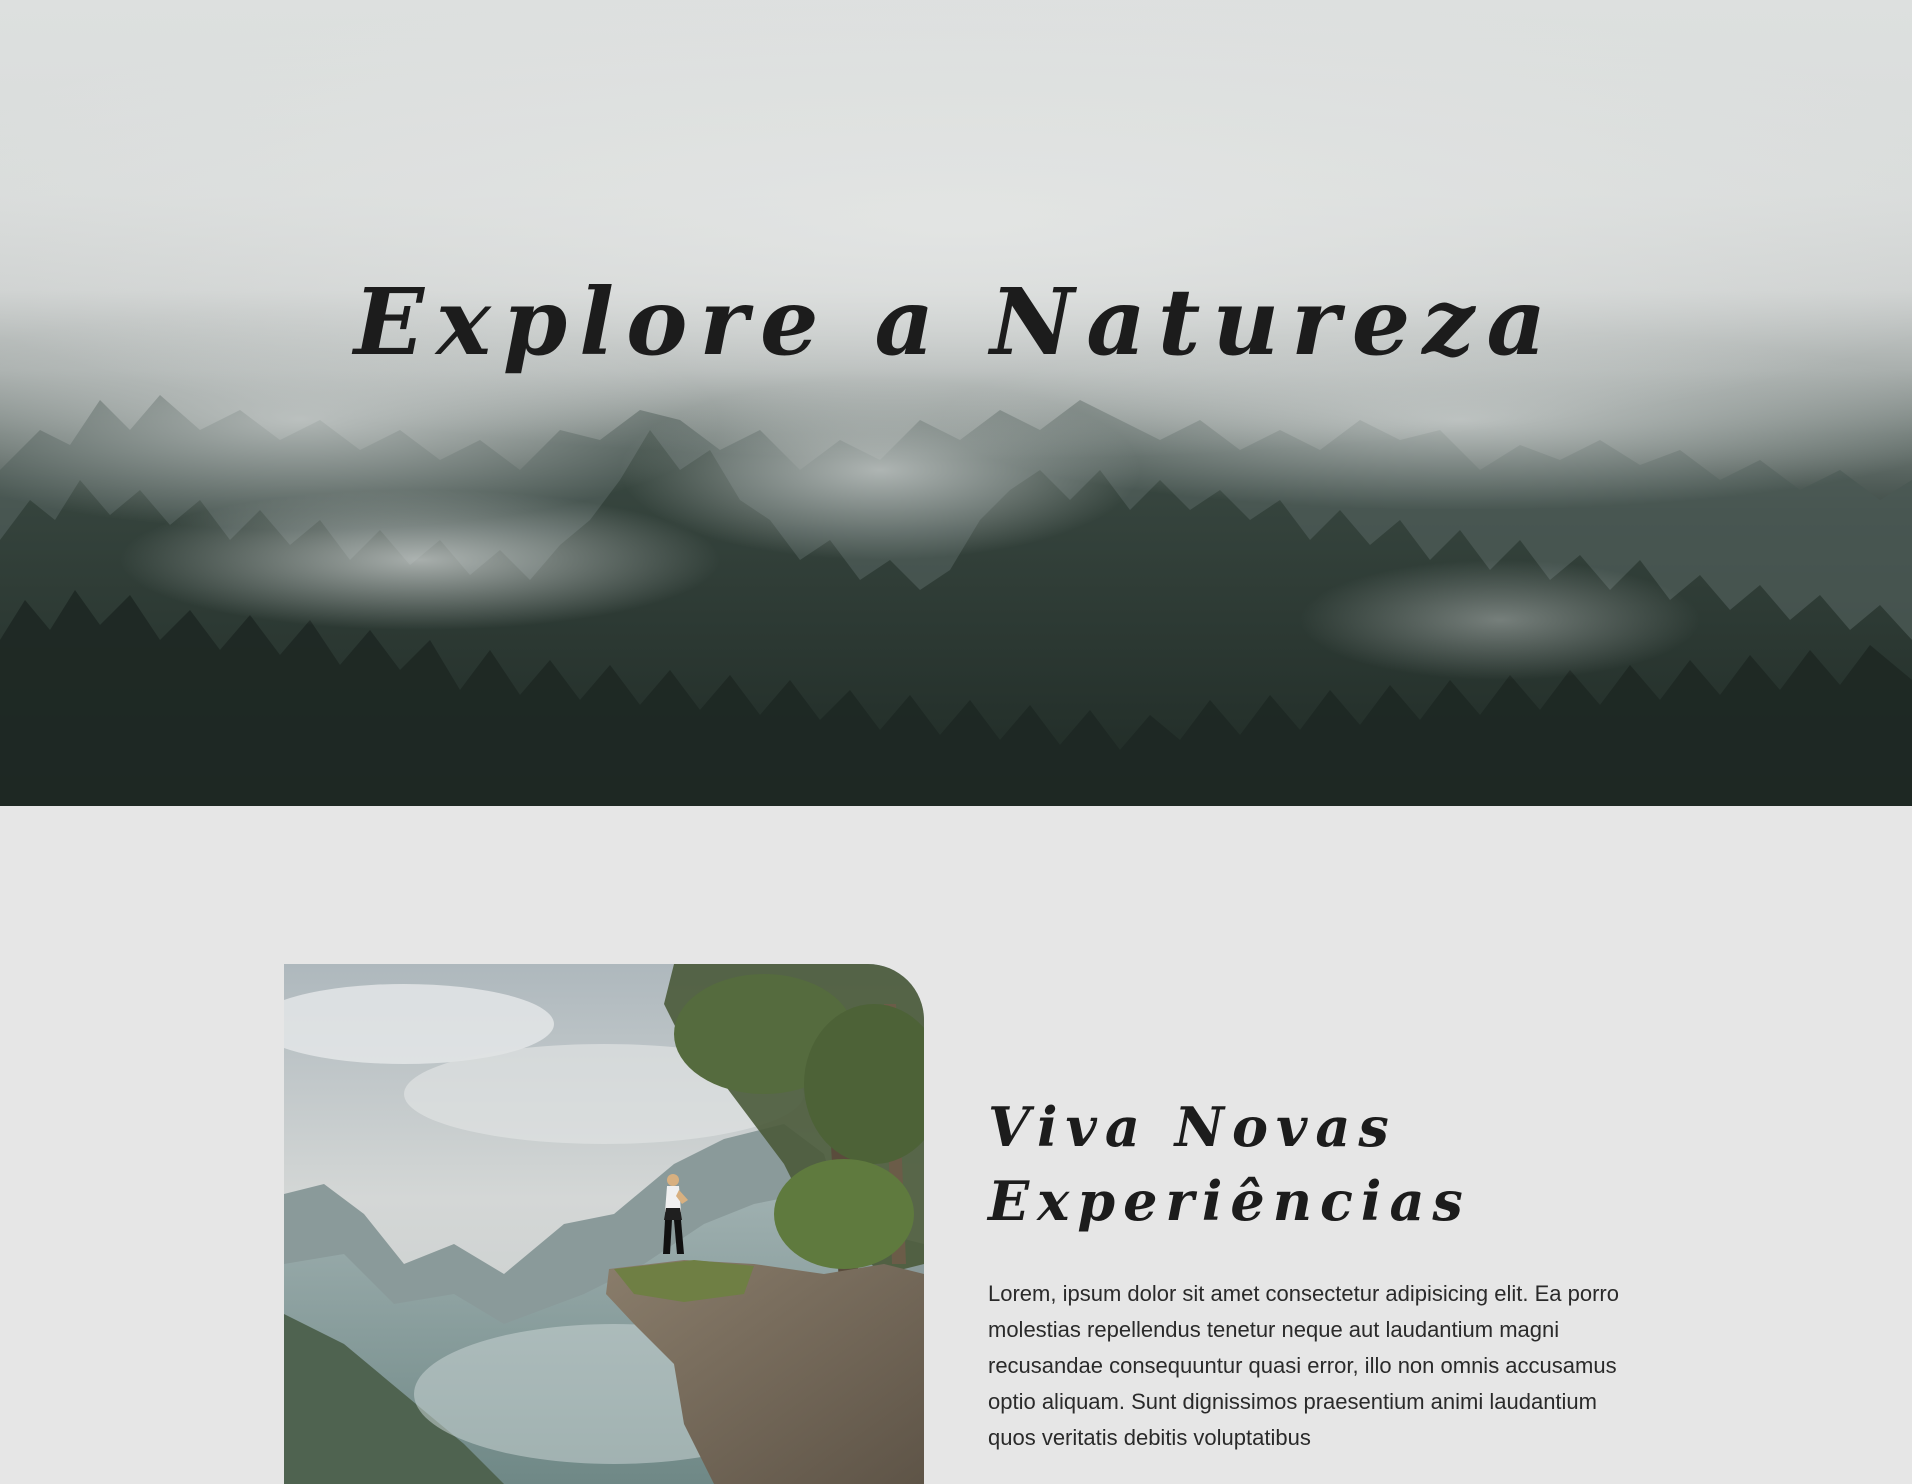  I want to click on hiker-on-cliff-image, so click(604, 1224).